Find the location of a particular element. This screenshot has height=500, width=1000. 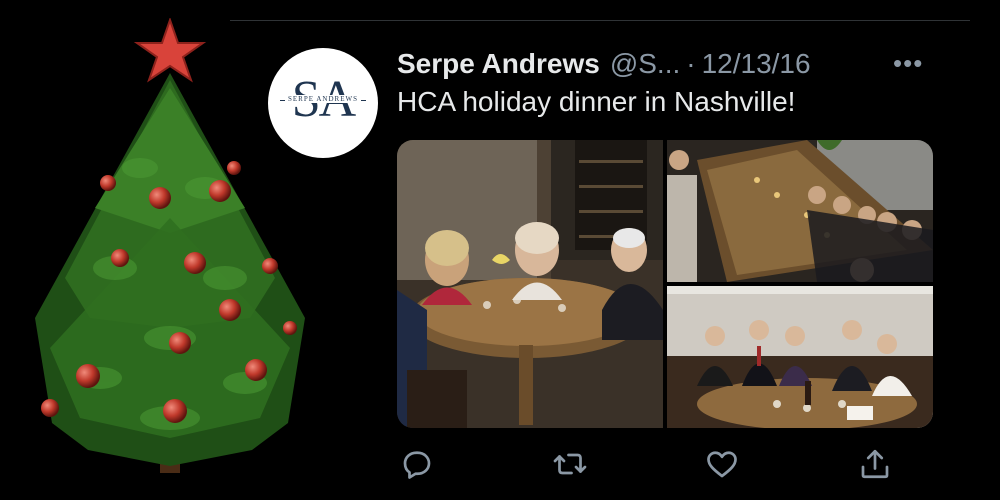

author-name: Serpe Andrews is located at coordinates (498, 64).